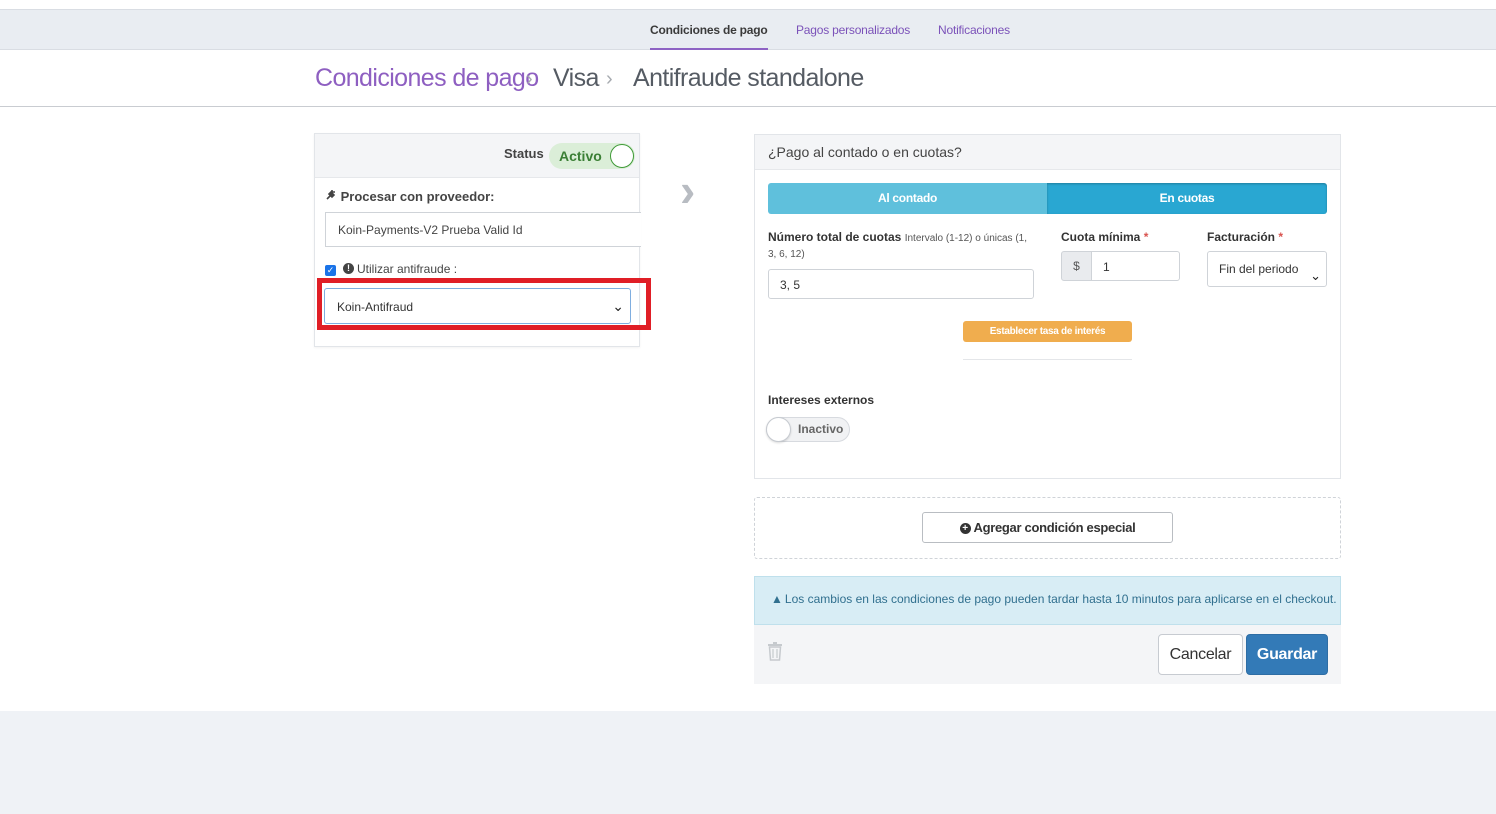  I want to click on tab-pagos-personalizados: Pagos personalizados, so click(853, 30).